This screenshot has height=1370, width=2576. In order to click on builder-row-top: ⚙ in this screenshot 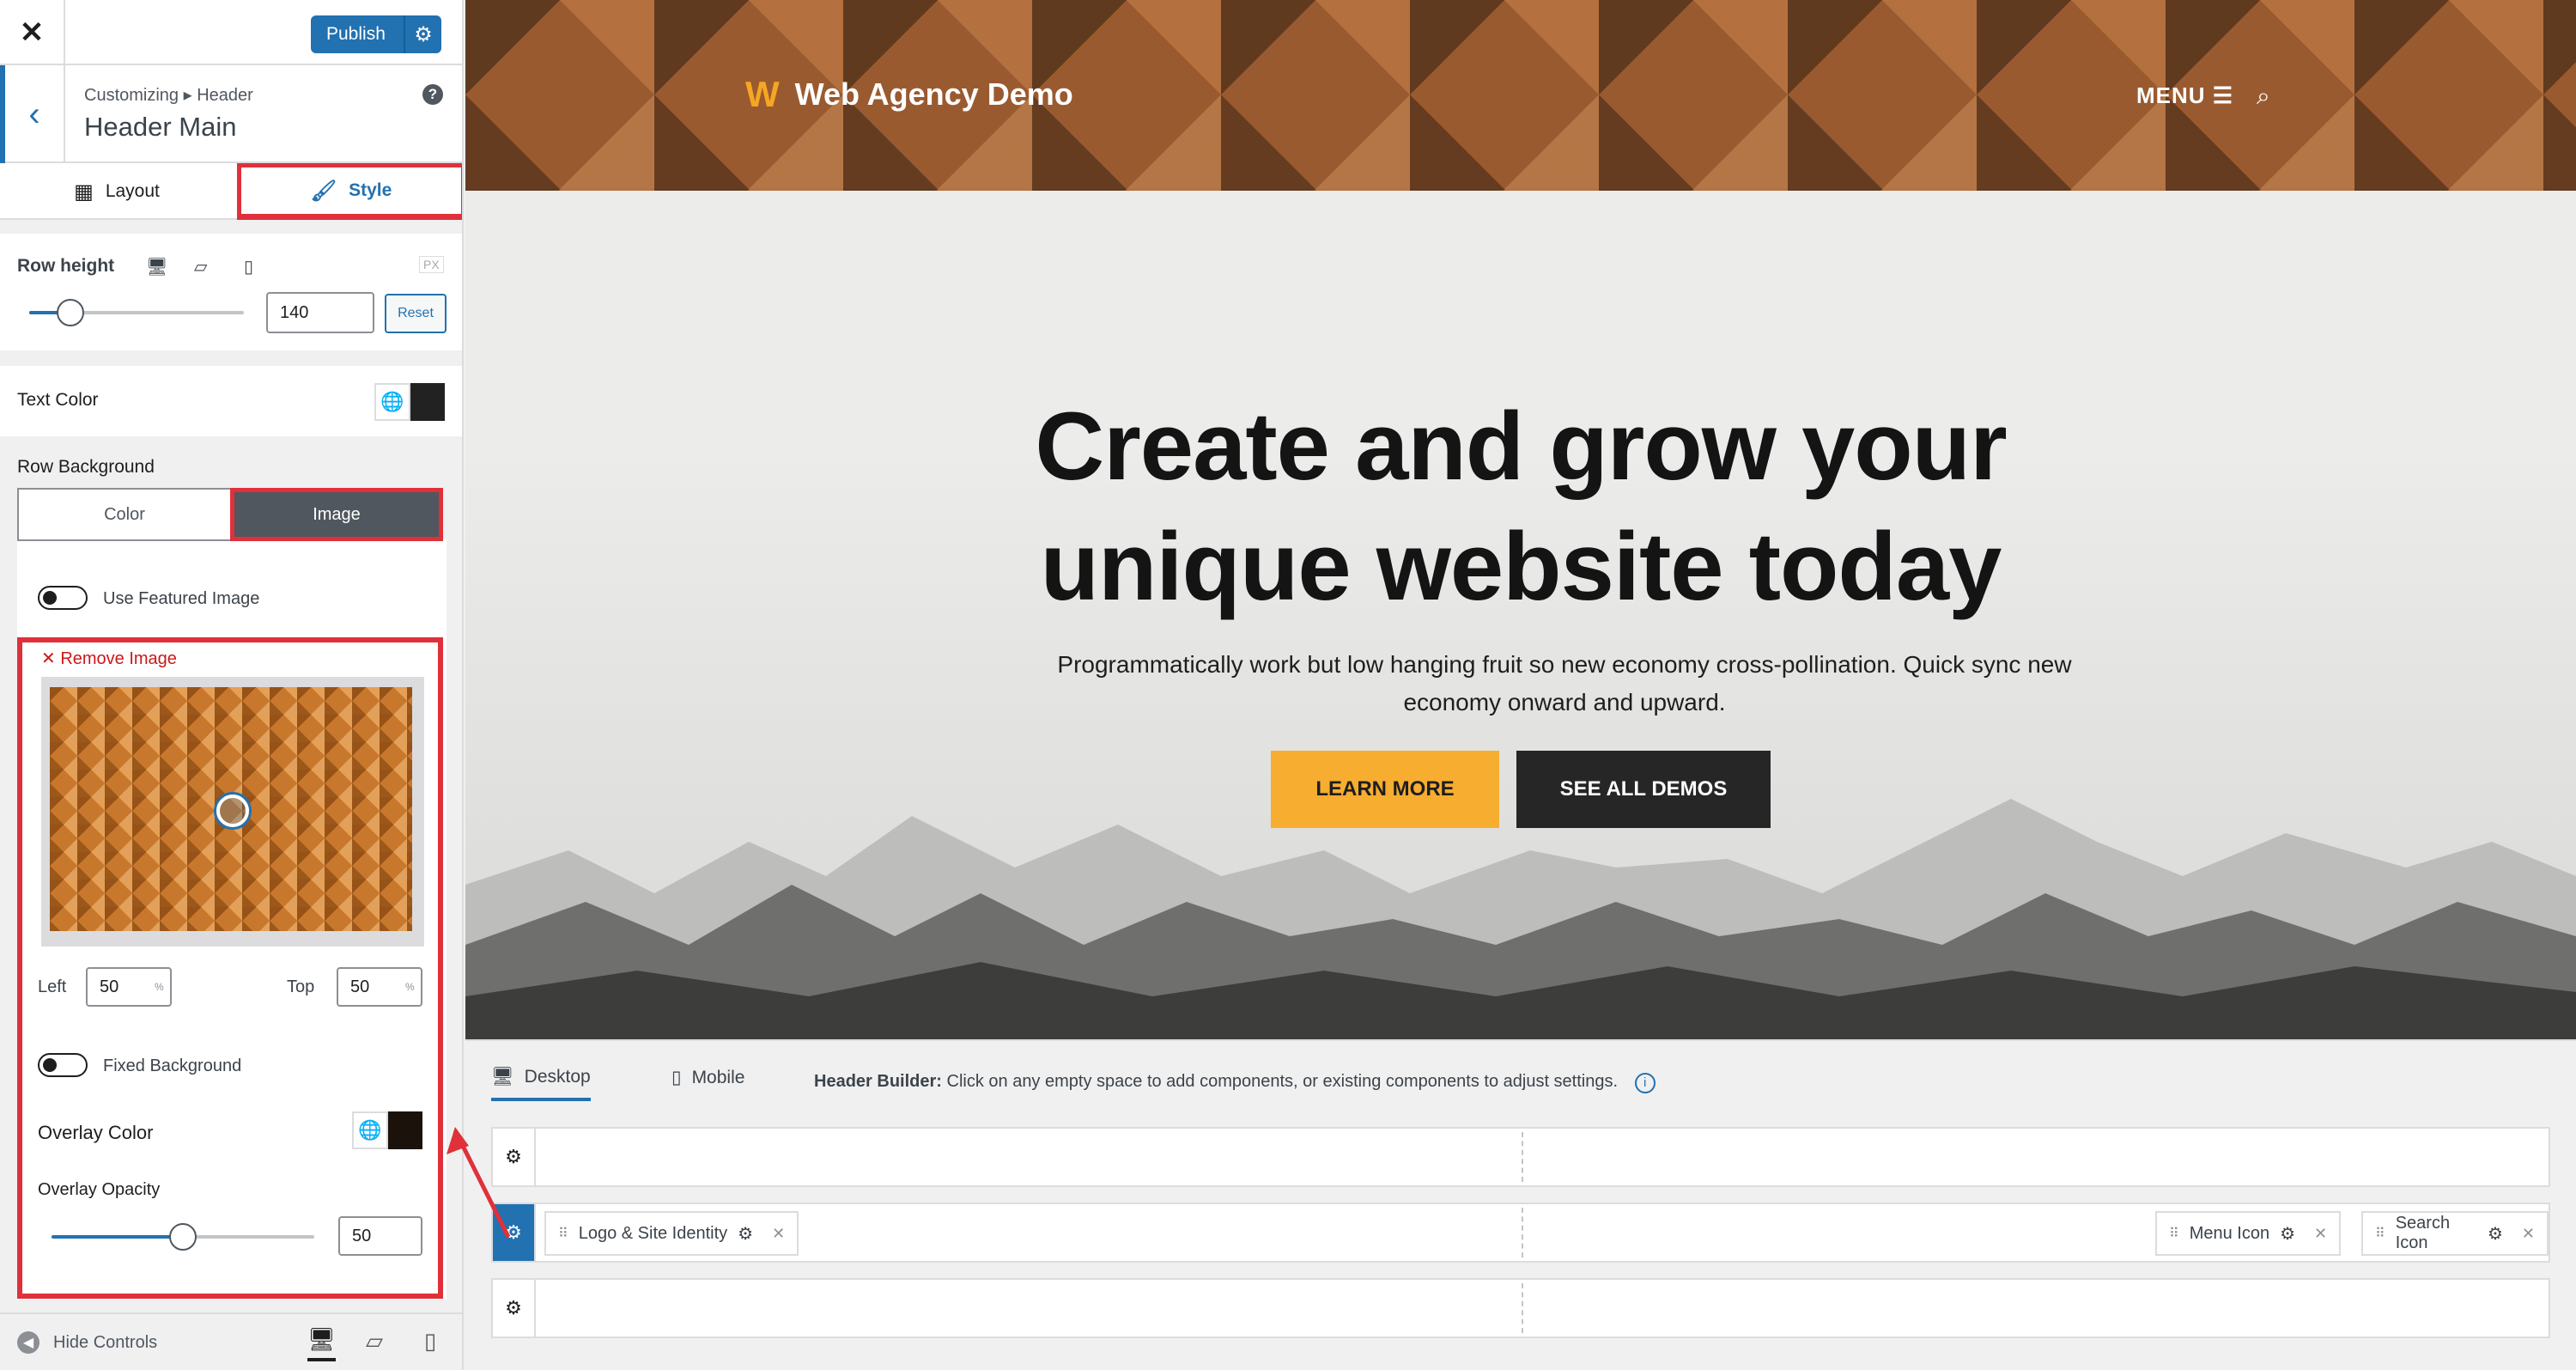, I will do `click(1521, 1157)`.